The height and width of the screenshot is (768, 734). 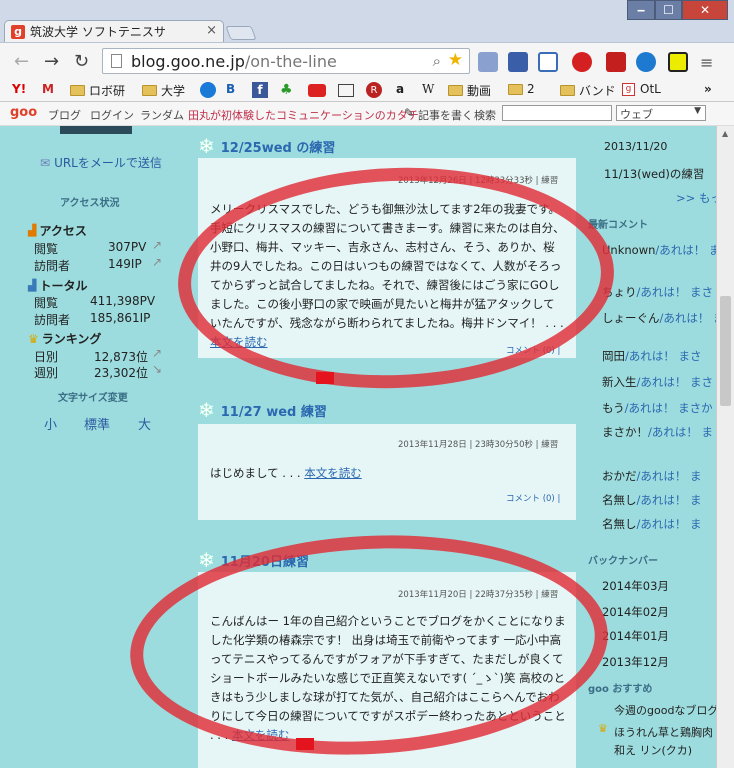 What do you see at coordinates (641, 89) in the screenshot?
I see `bookmark-otl: g OtL` at bounding box center [641, 89].